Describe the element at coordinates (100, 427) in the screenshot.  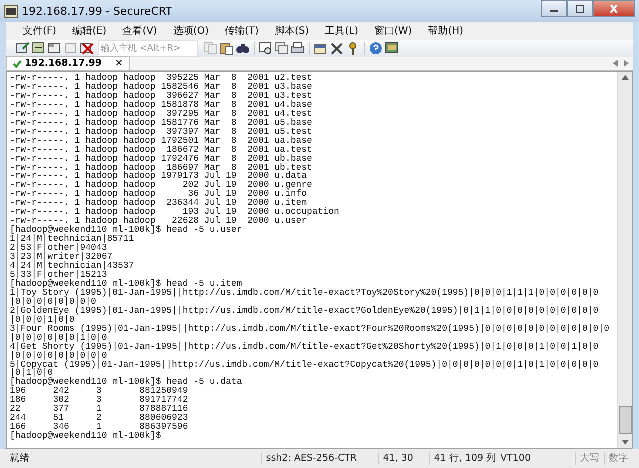
I see `terminal-line: 166 346 1 886397596` at that location.